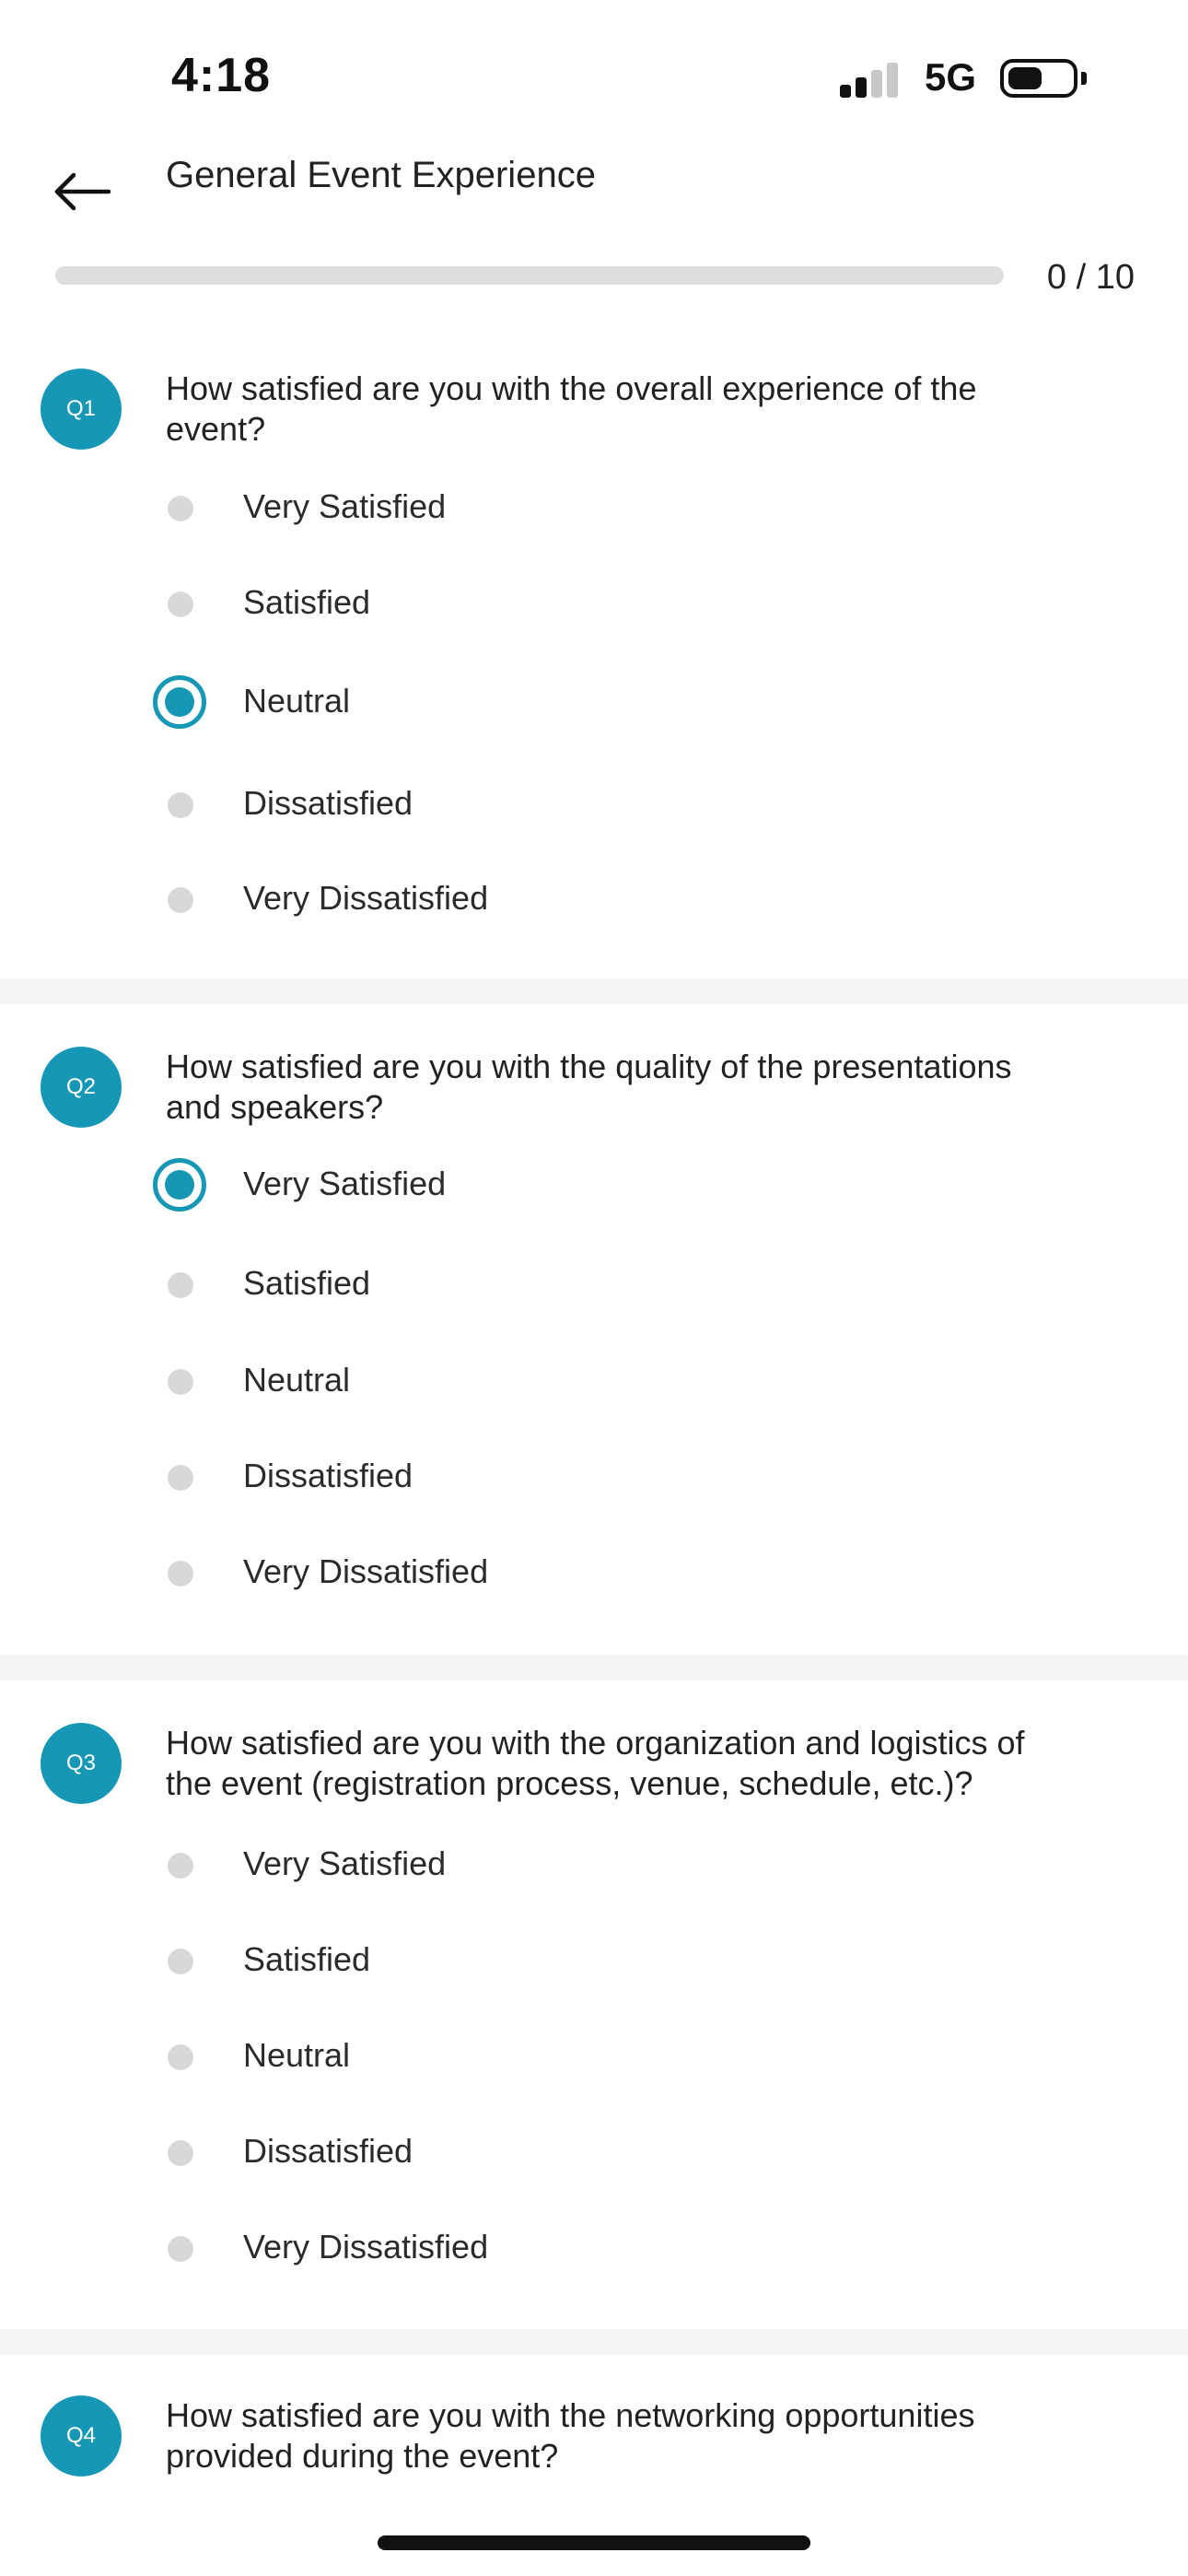 This screenshot has height=2576, width=1188. What do you see at coordinates (1038, 78) in the screenshot?
I see `battery-icon` at bounding box center [1038, 78].